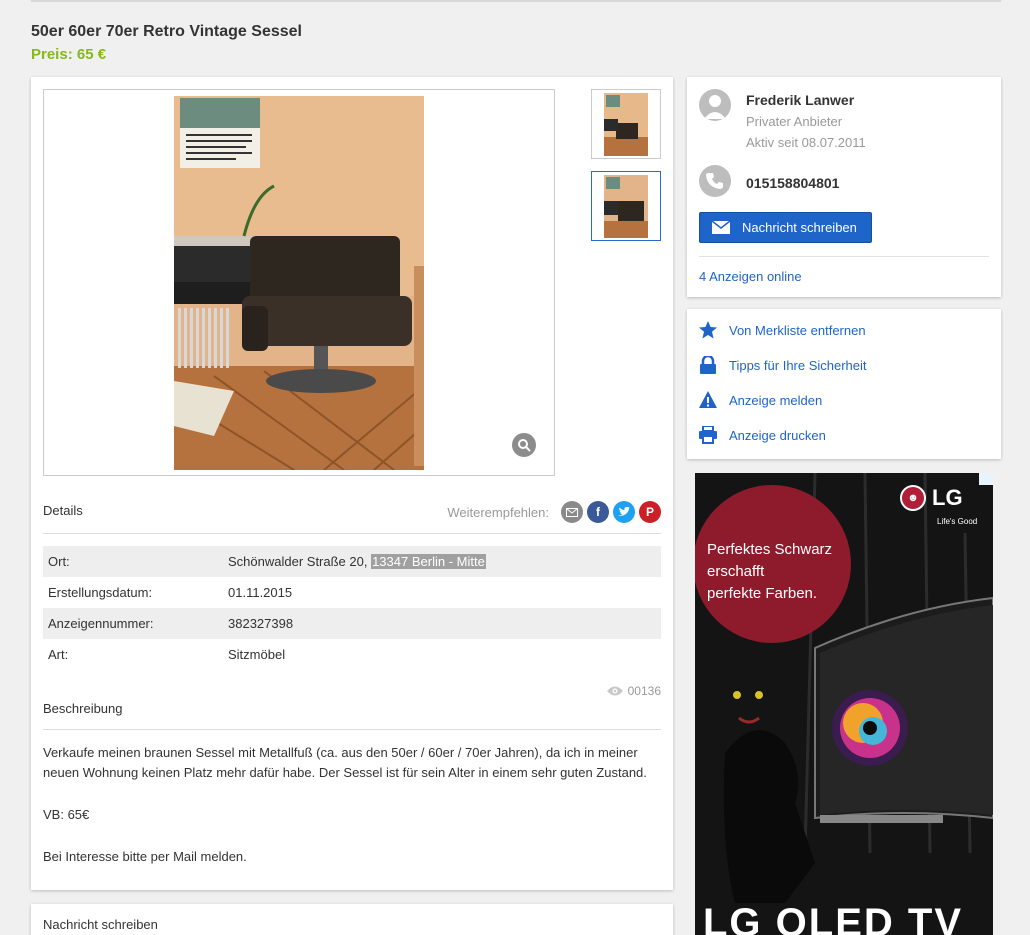 This screenshot has width=1030, height=935. I want to click on link-label: Anzeige drucken, so click(777, 435).